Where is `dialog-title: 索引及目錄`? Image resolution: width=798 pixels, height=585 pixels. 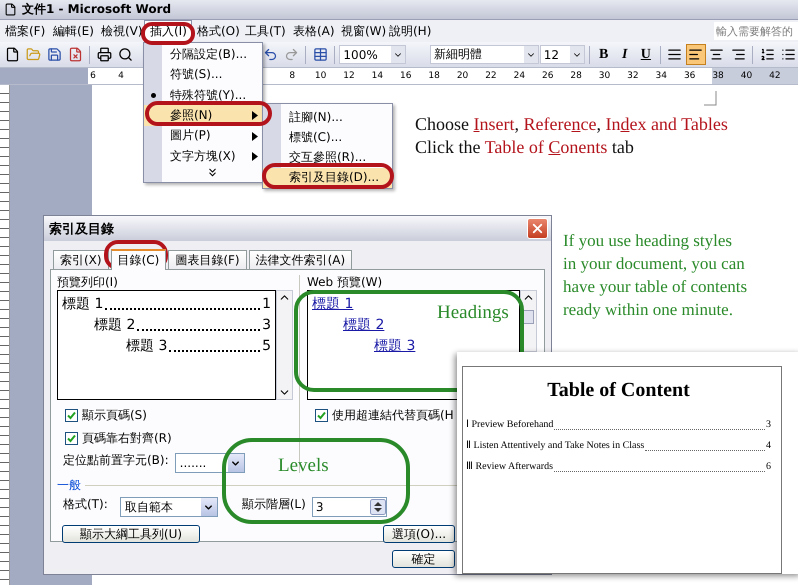
dialog-title: 索引及目錄 is located at coordinates (81, 229).